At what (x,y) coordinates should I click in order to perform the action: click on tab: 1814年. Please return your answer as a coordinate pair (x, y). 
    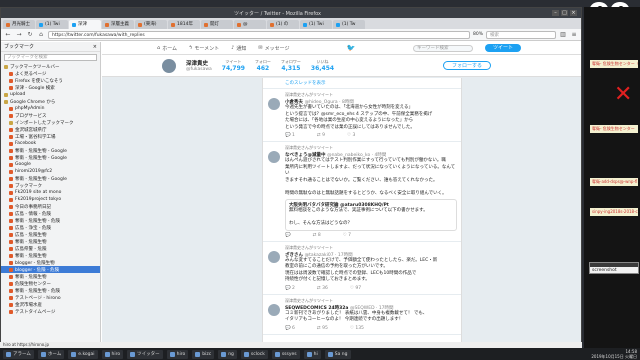
    Looking at the image, I should click on (184, 24).